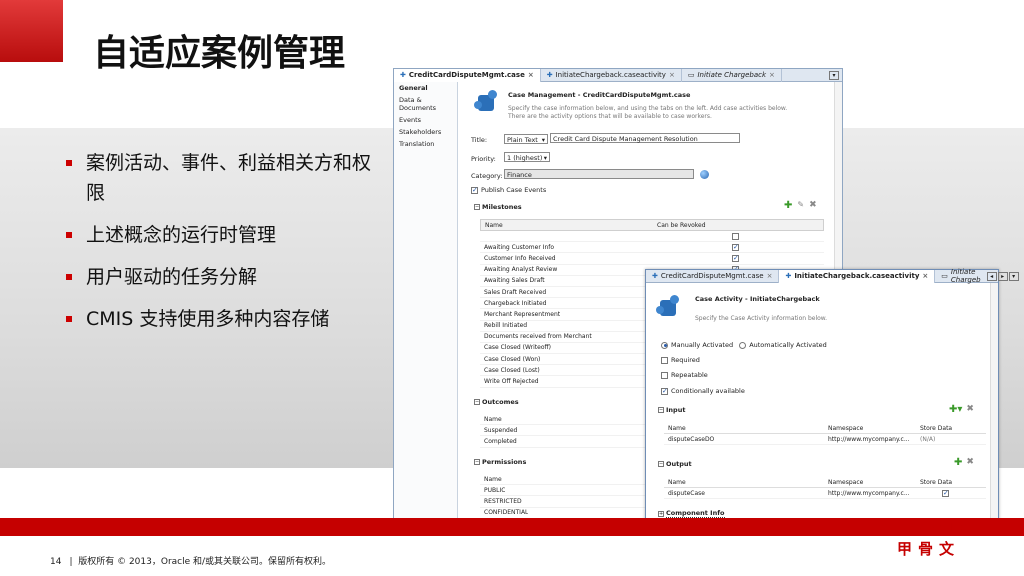 Image resolution: width=1024 pixels, height=576 pixels. I want to click on input-section-header: − Input, so click(671, 410).